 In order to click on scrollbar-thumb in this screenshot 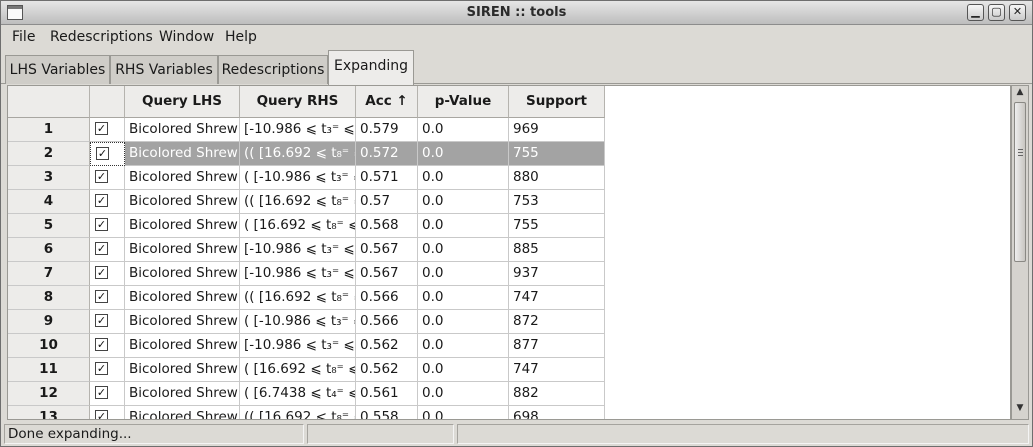, I will do `click(1020, 182)`.